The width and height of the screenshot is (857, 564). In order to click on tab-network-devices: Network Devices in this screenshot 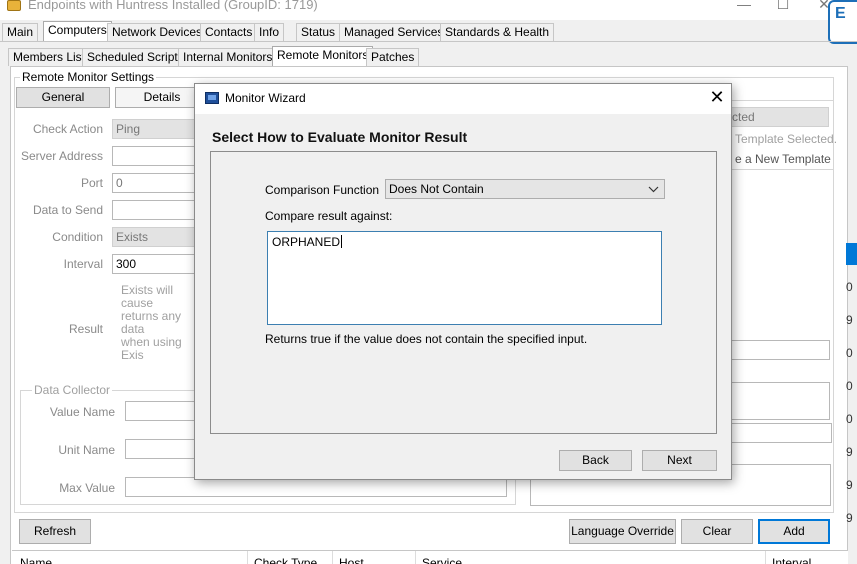, I will do `click(157, 32)`.